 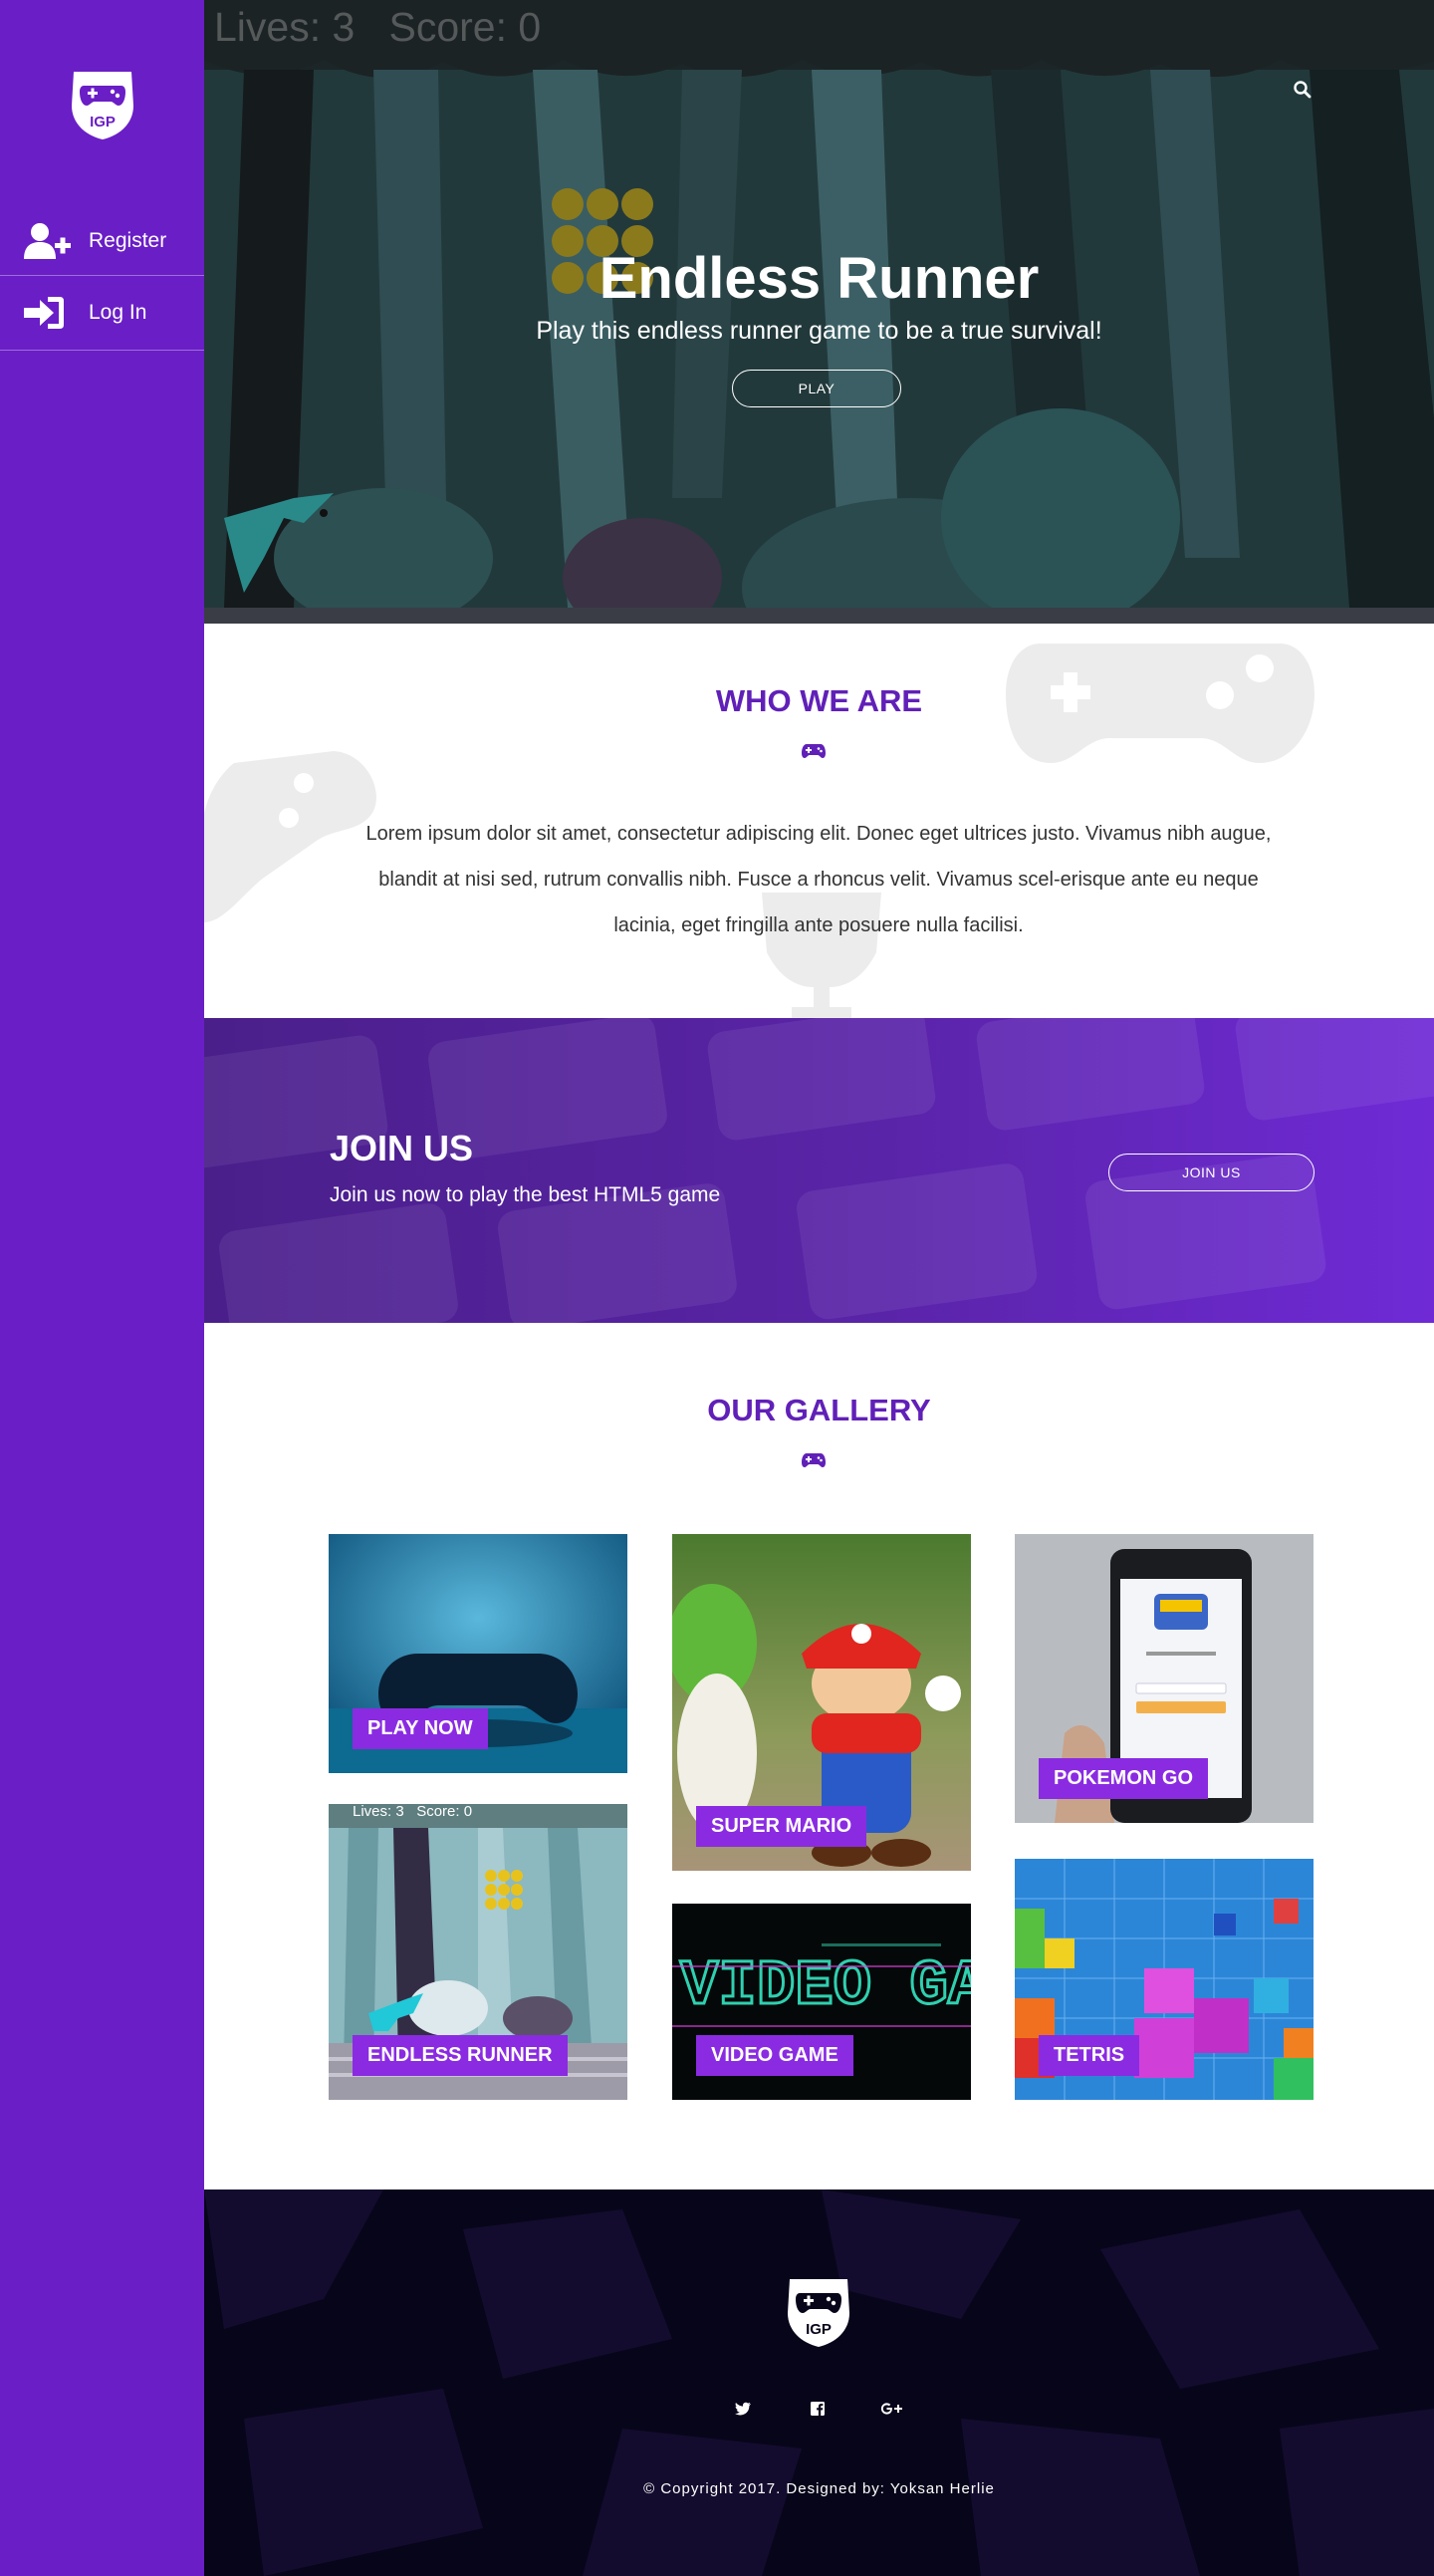 What do you see at coordinates (460, 2055) in the screenshot?
I see `gallery-item-label: ENDLESS RUNNER` at bounding box center [460, 2055].